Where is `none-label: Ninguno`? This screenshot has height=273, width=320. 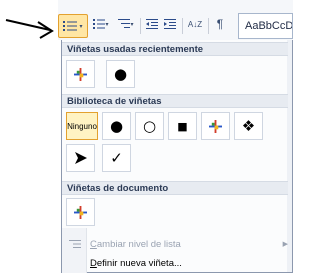
none-label: Ninguno is located at coordinates (82, 126).